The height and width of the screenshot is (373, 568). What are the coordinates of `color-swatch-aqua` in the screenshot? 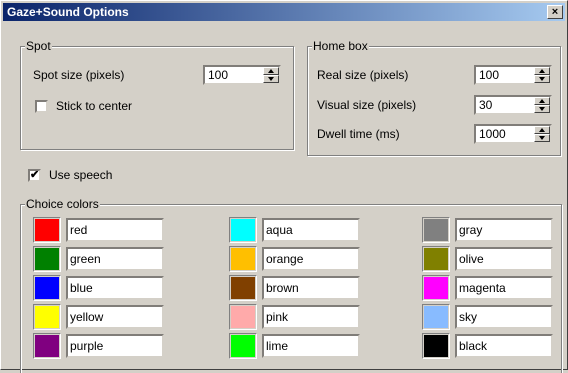 It's located at (243, 230).